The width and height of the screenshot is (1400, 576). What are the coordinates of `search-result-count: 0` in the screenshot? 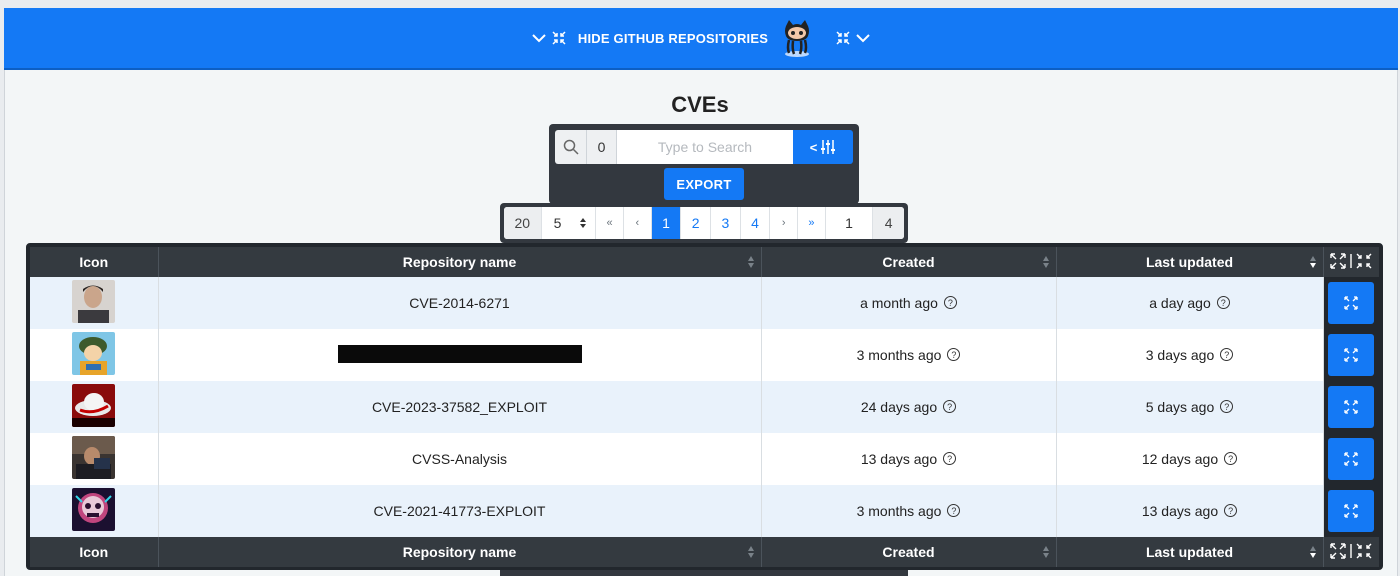 It's located at (602, 147).